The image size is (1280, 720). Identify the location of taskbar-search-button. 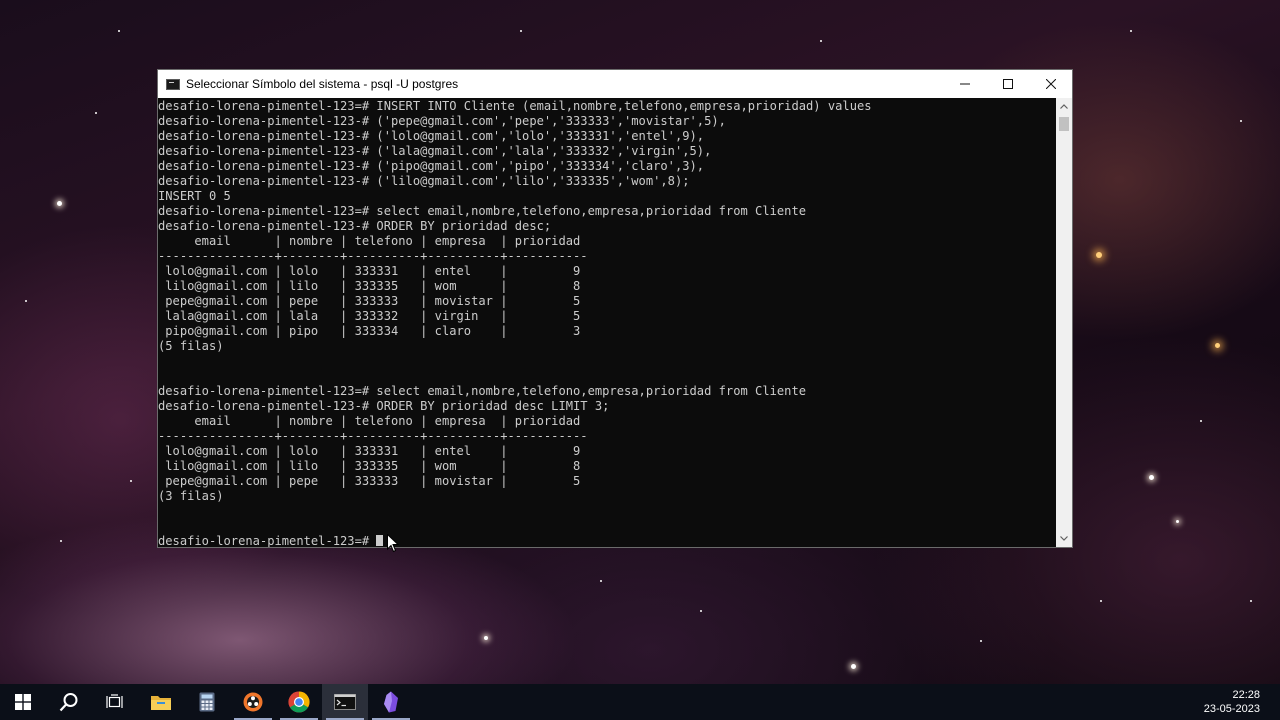
(69, 702).